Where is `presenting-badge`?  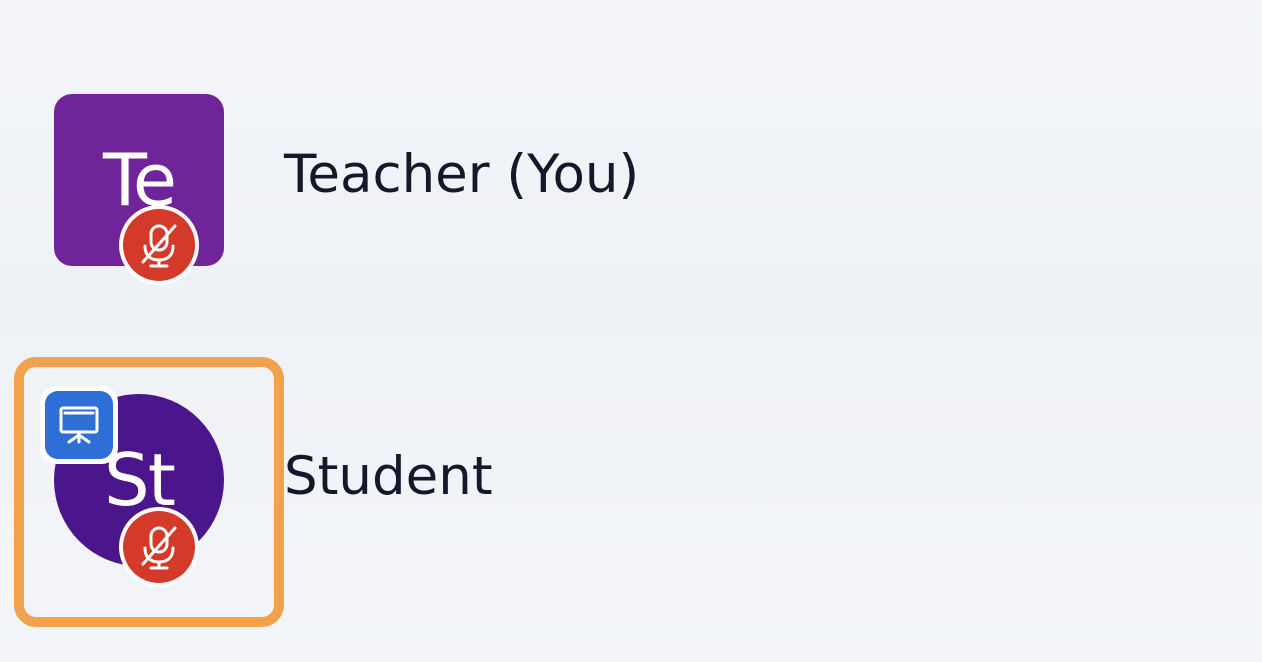 presenting-badge is located at coordinates (79, 425).